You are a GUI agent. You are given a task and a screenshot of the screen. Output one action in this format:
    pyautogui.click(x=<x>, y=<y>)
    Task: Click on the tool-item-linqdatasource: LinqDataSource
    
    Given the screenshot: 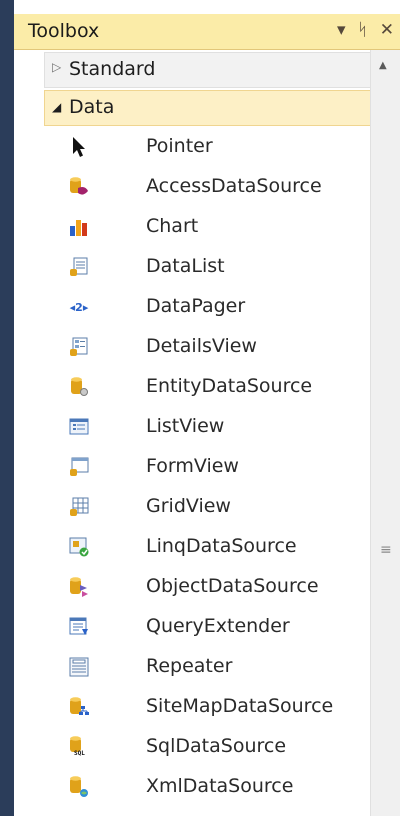 What is the action you would take?
    pyautogui.click(x=214, y=548)
    